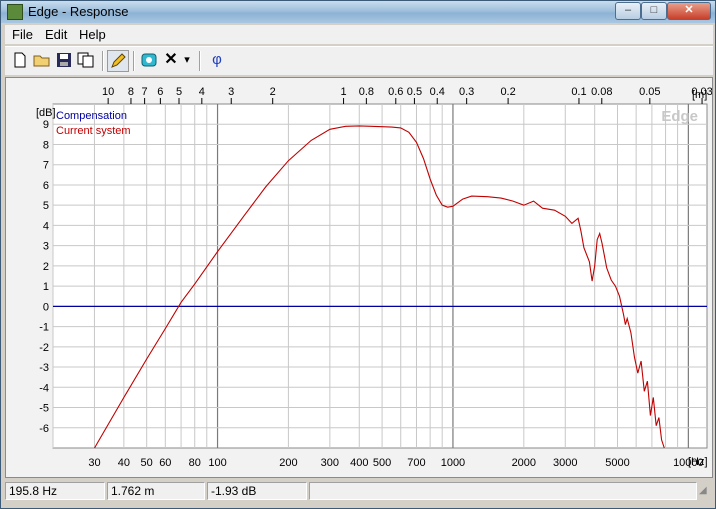 This screenshot has width=716, height=509. What do you see at coordinates (44, 409) in the screenshot?
I see `y-tick-label: -5` at bounding box center [44, 409].